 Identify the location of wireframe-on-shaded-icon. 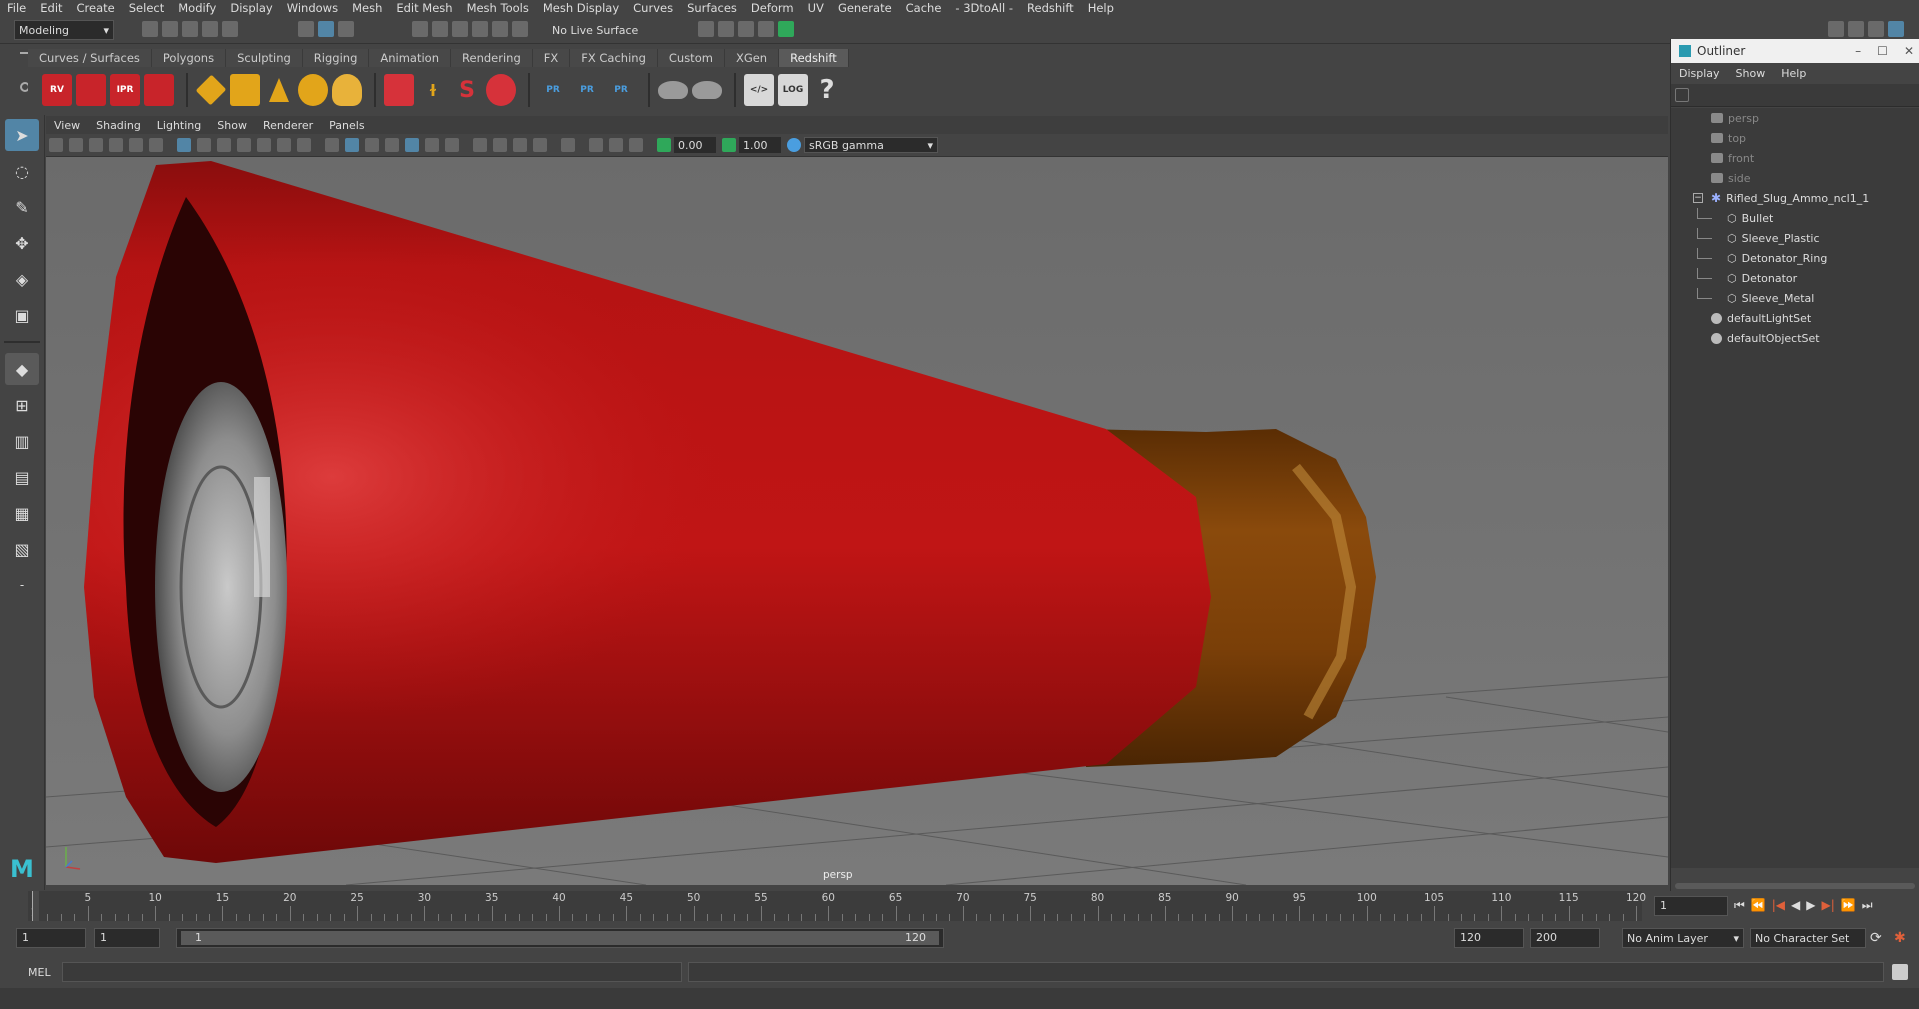
(372, 145).